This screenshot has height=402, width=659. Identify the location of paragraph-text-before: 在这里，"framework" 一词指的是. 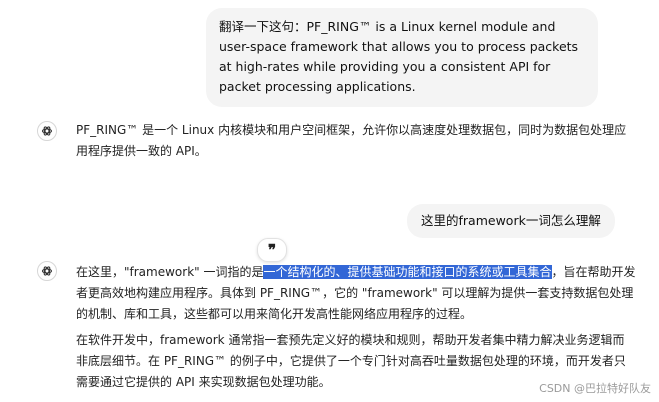
(170, 272).